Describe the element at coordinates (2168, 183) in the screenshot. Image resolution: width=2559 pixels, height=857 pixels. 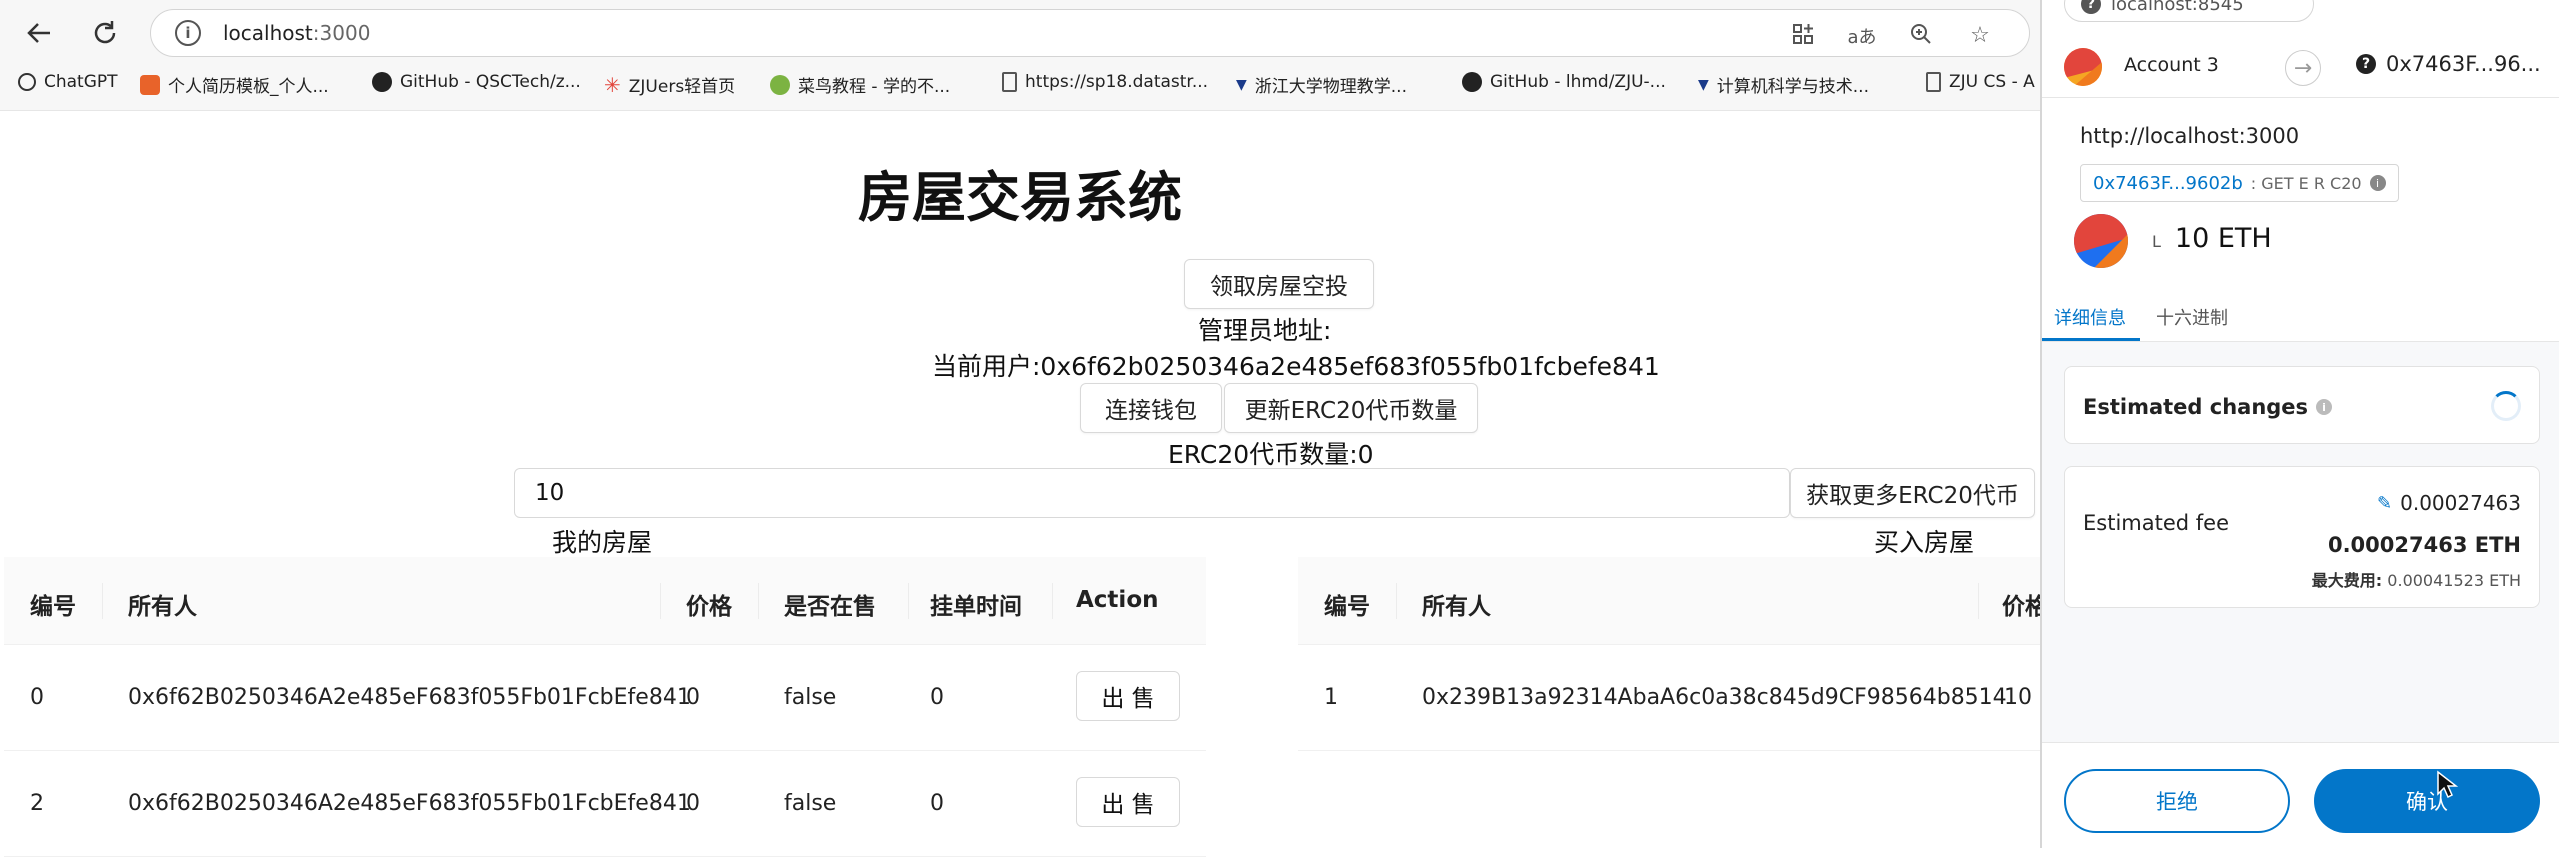
I see `contract-address: 0x7463F...9602b` at that location.